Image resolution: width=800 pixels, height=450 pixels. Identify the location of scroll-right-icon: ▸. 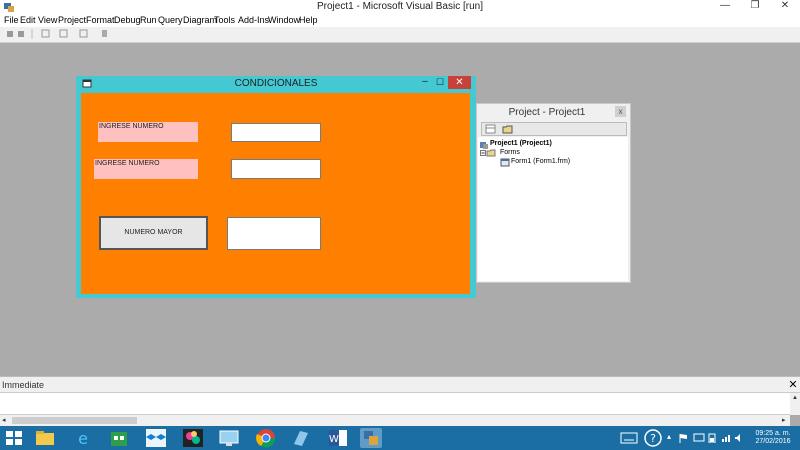
(784, 420).